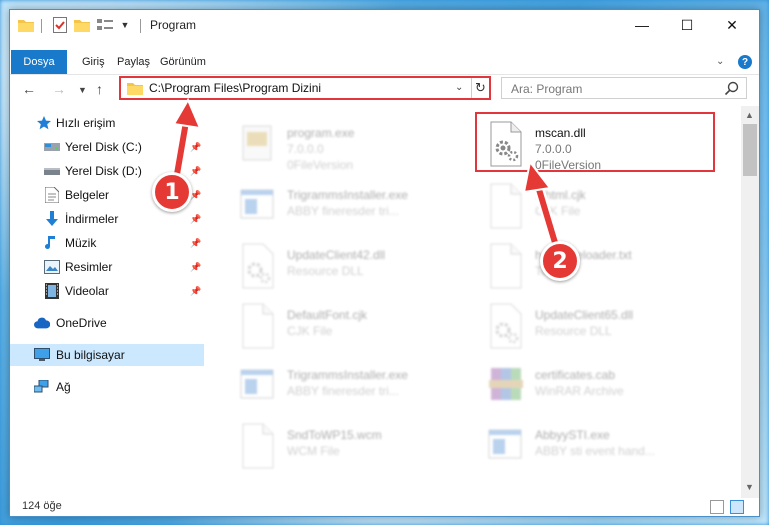 This screenshot has height=525, width=769. What do you see at coordinates (105, 25) in the screenshot?
I see `view-options-icon` at bounding box center [105, 25].